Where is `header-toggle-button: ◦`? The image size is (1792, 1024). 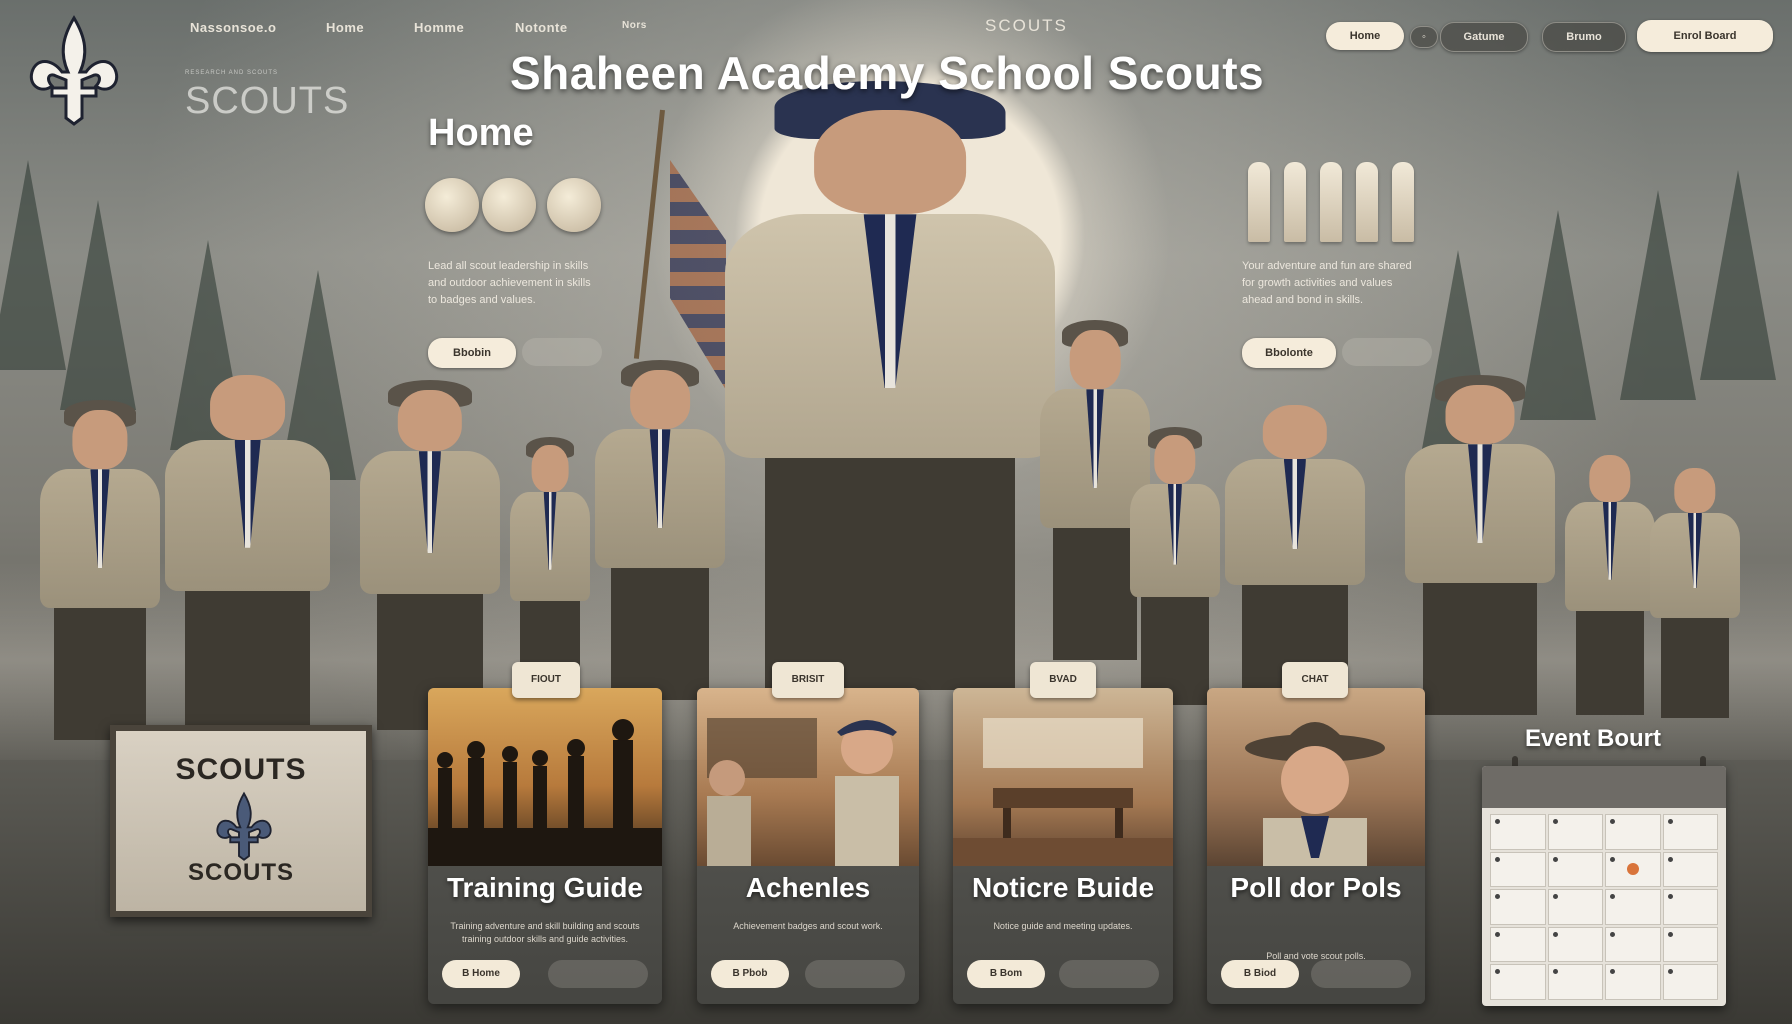
header-toggle-button: ◦ is located at coordinates (1424, 37).